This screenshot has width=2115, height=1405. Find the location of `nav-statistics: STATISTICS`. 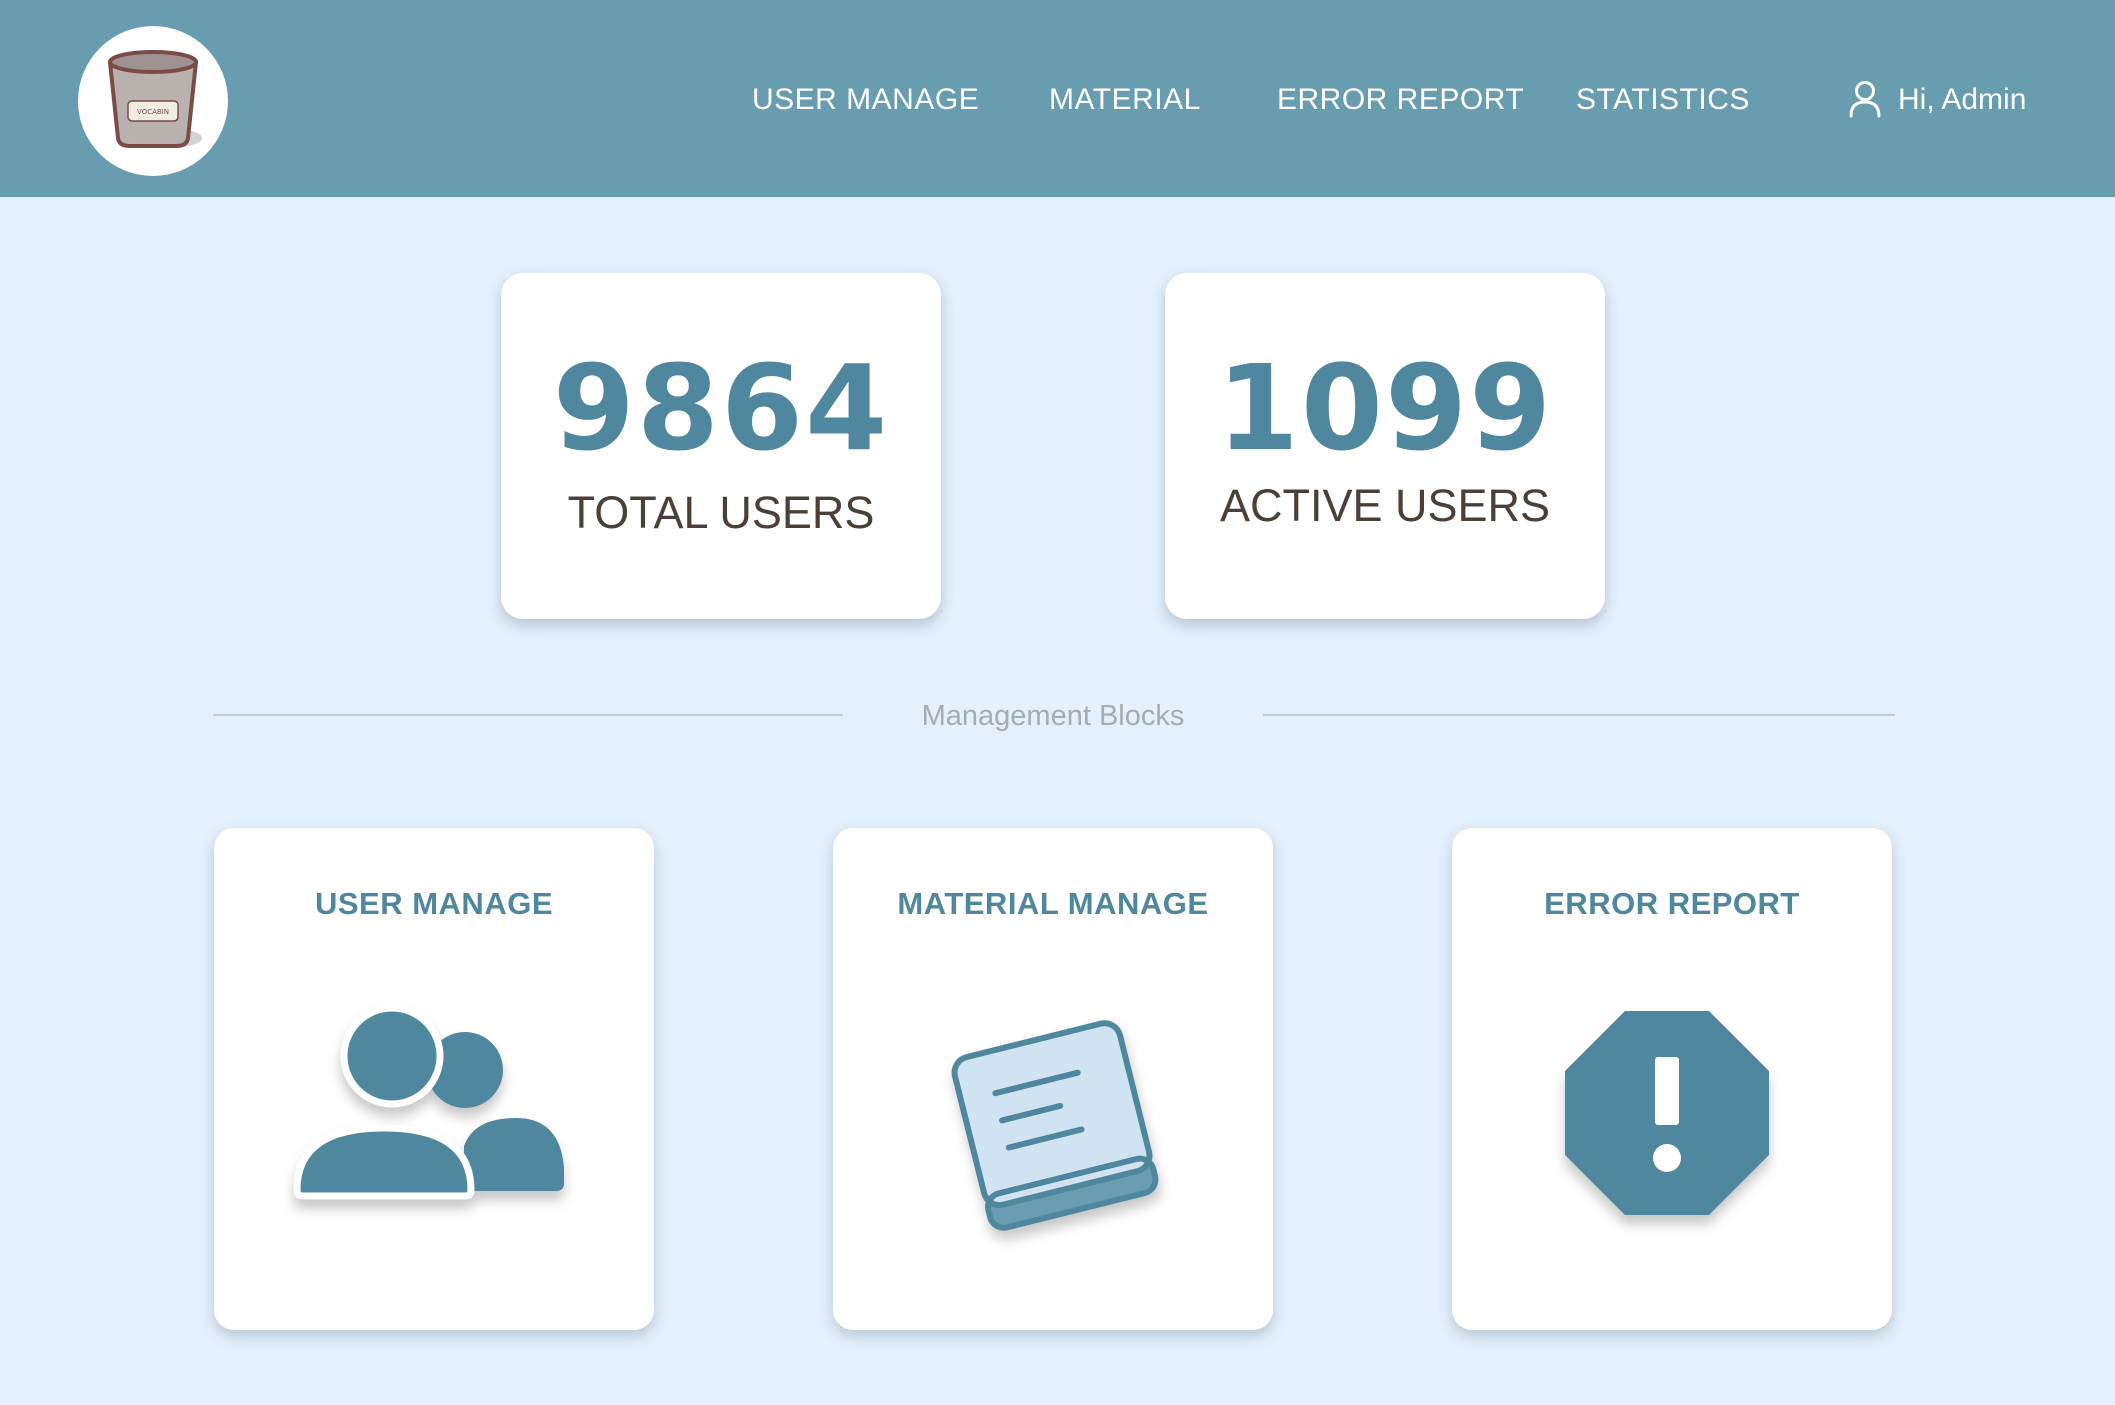

nav-statistics: STATISTICS is located at coordinates (1663, 100).